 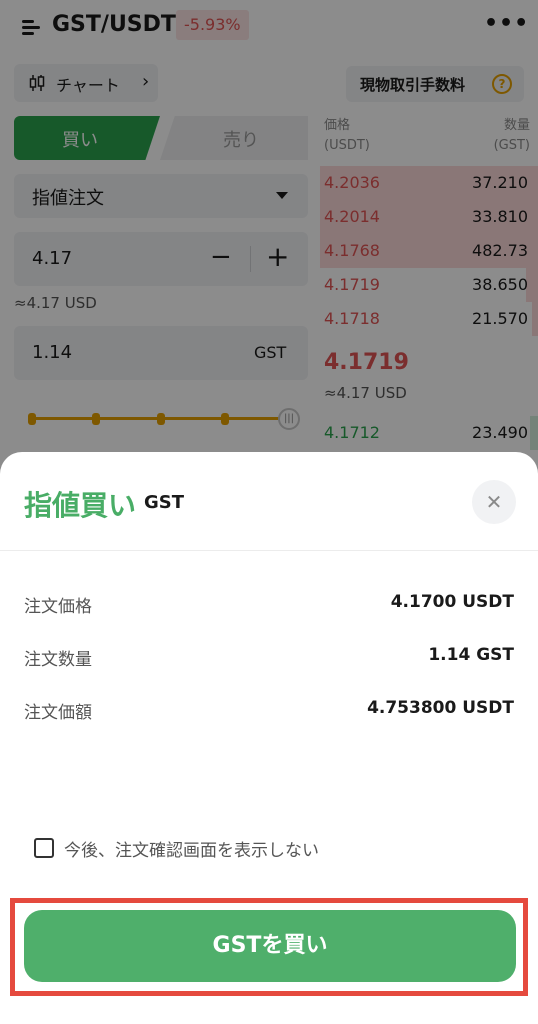 What do you see at coordinates (269, 550) in the screenshot?
I see `divider` at bounding box center [269, 550].